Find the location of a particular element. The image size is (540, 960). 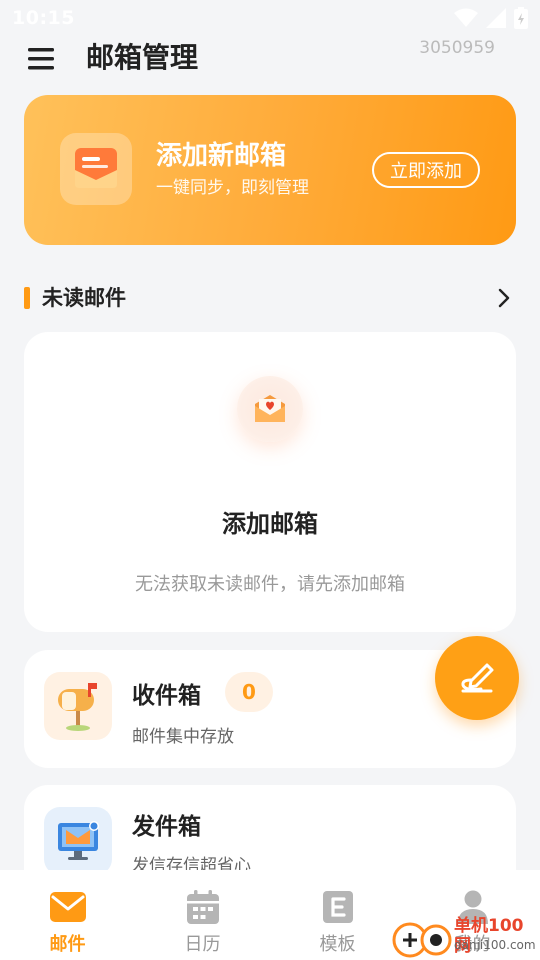

menu-icon is located at coordinates (41, 59).